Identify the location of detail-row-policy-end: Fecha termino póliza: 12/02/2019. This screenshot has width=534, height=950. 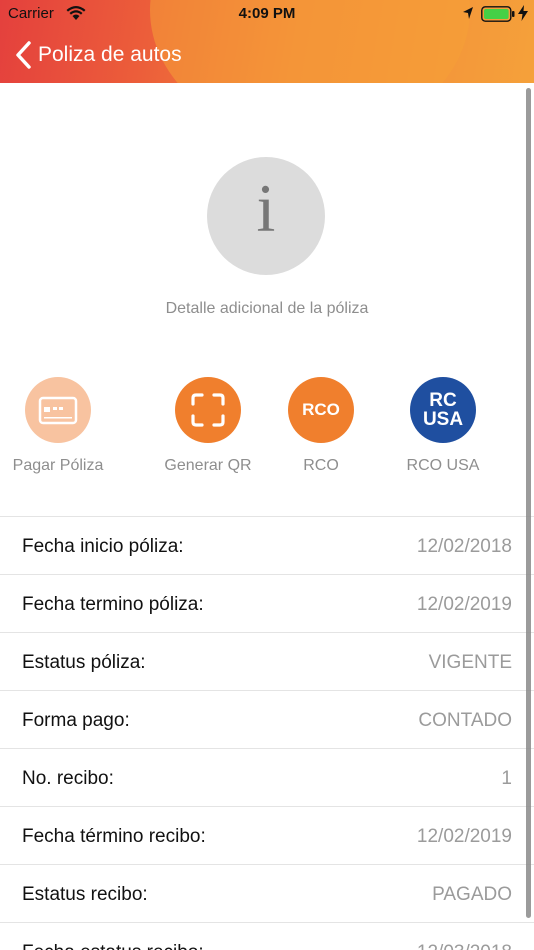
(267, 603).